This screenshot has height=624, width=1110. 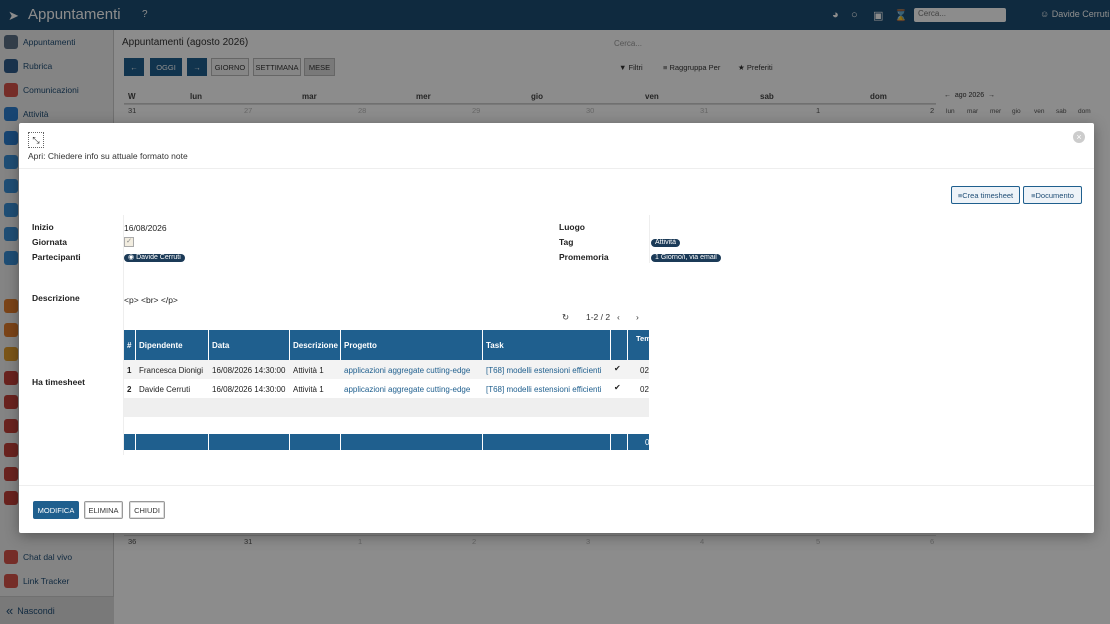 I want to click on description-value: <p> <br> </p>, so click(x=151, y=300).